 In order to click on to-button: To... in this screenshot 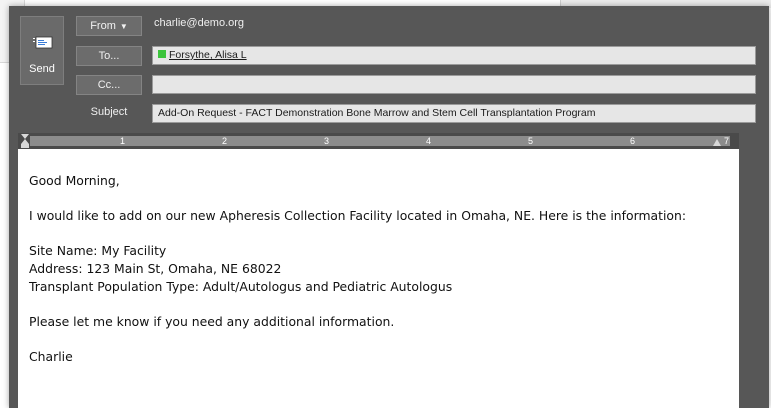, I will do `click(109, 56)`.